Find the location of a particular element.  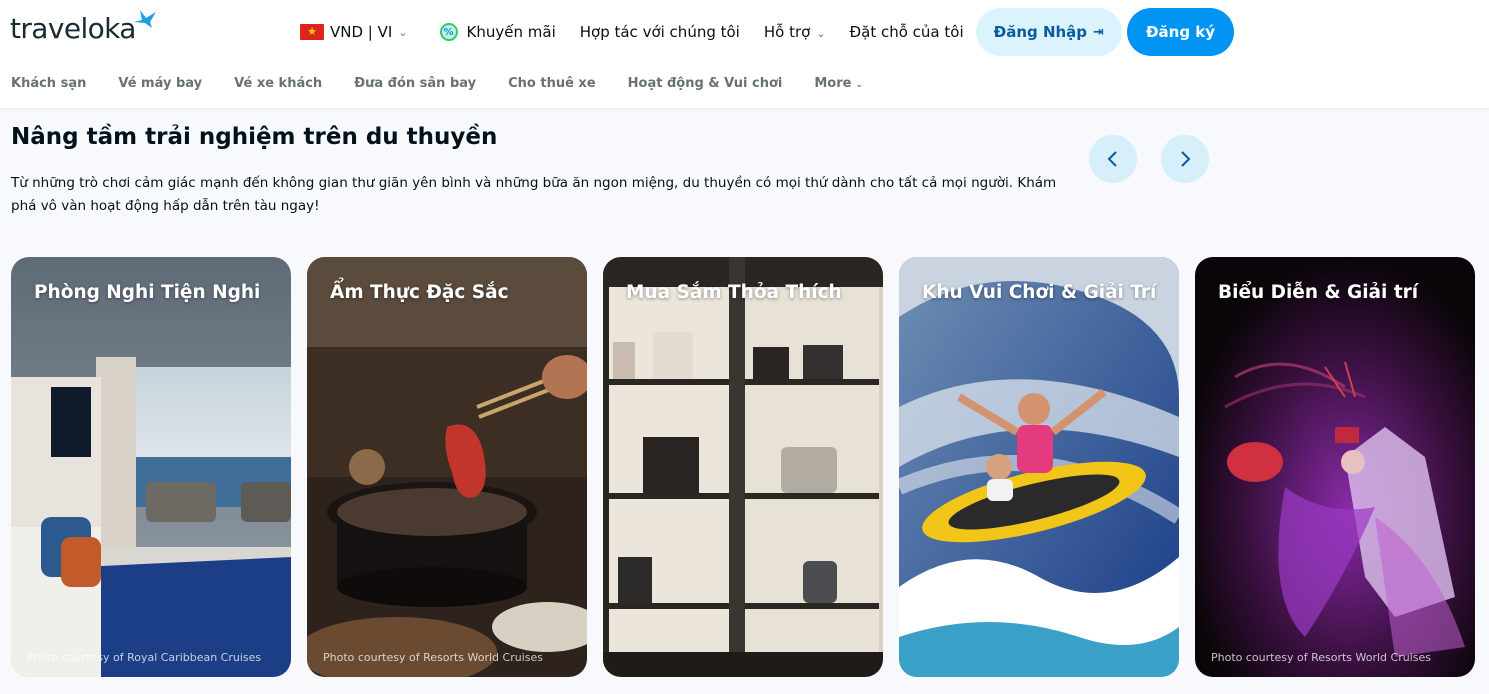

currency-label: VND | VI is located at coordinates (361, 32).